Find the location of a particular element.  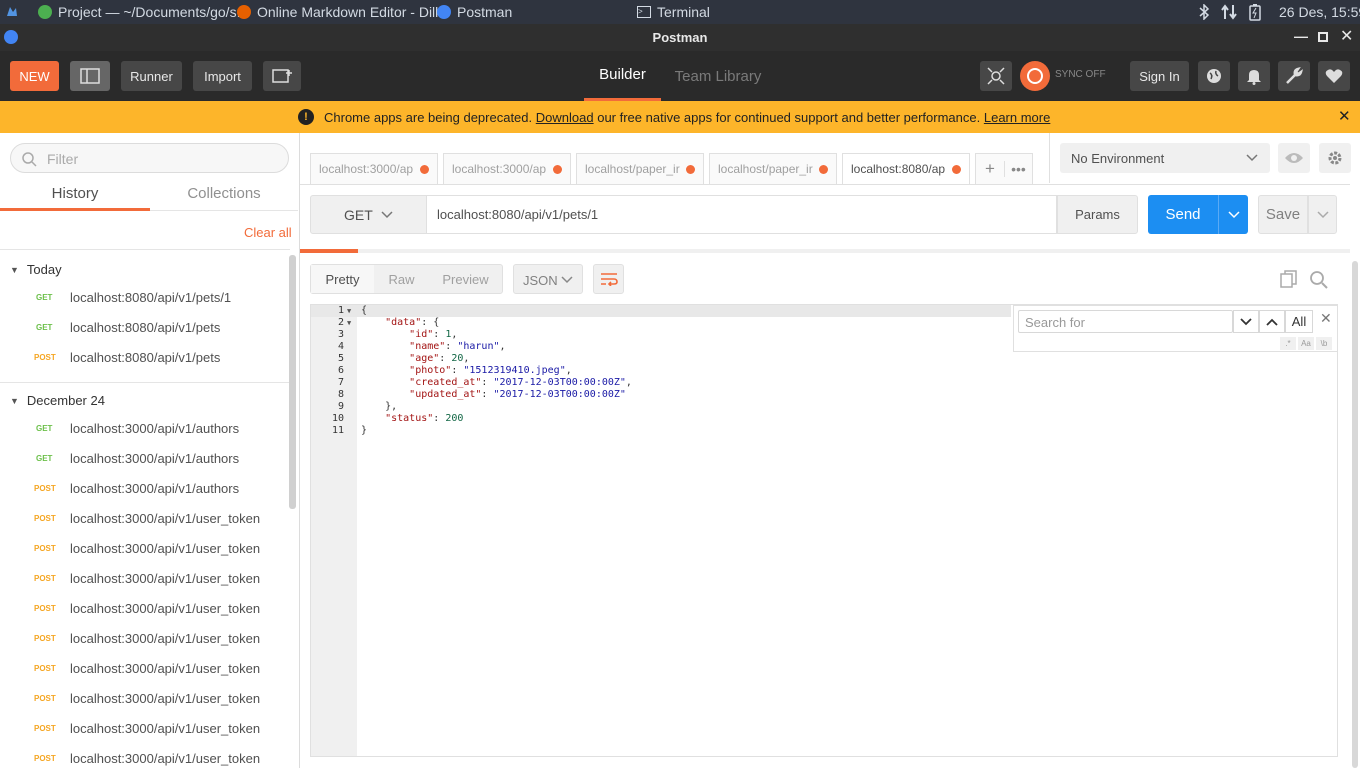

minimize-icon: — is located at coordinates (1301, 36).